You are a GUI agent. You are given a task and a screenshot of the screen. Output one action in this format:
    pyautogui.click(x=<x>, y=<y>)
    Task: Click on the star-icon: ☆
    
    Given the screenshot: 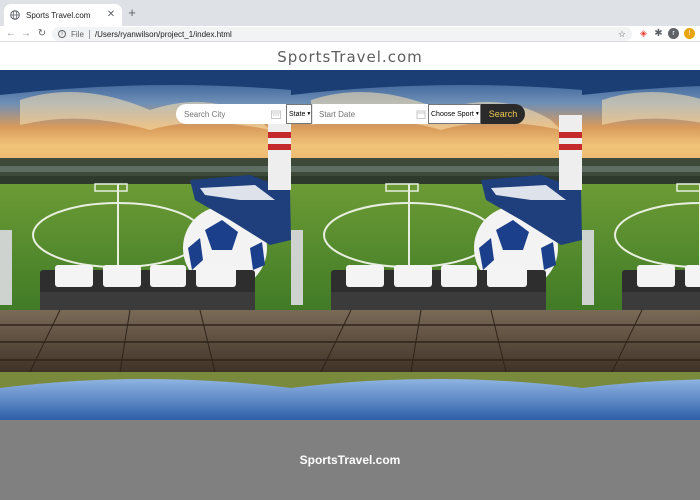 What is the action you would take?
    pyautogui.click(x=622, y=34)
    